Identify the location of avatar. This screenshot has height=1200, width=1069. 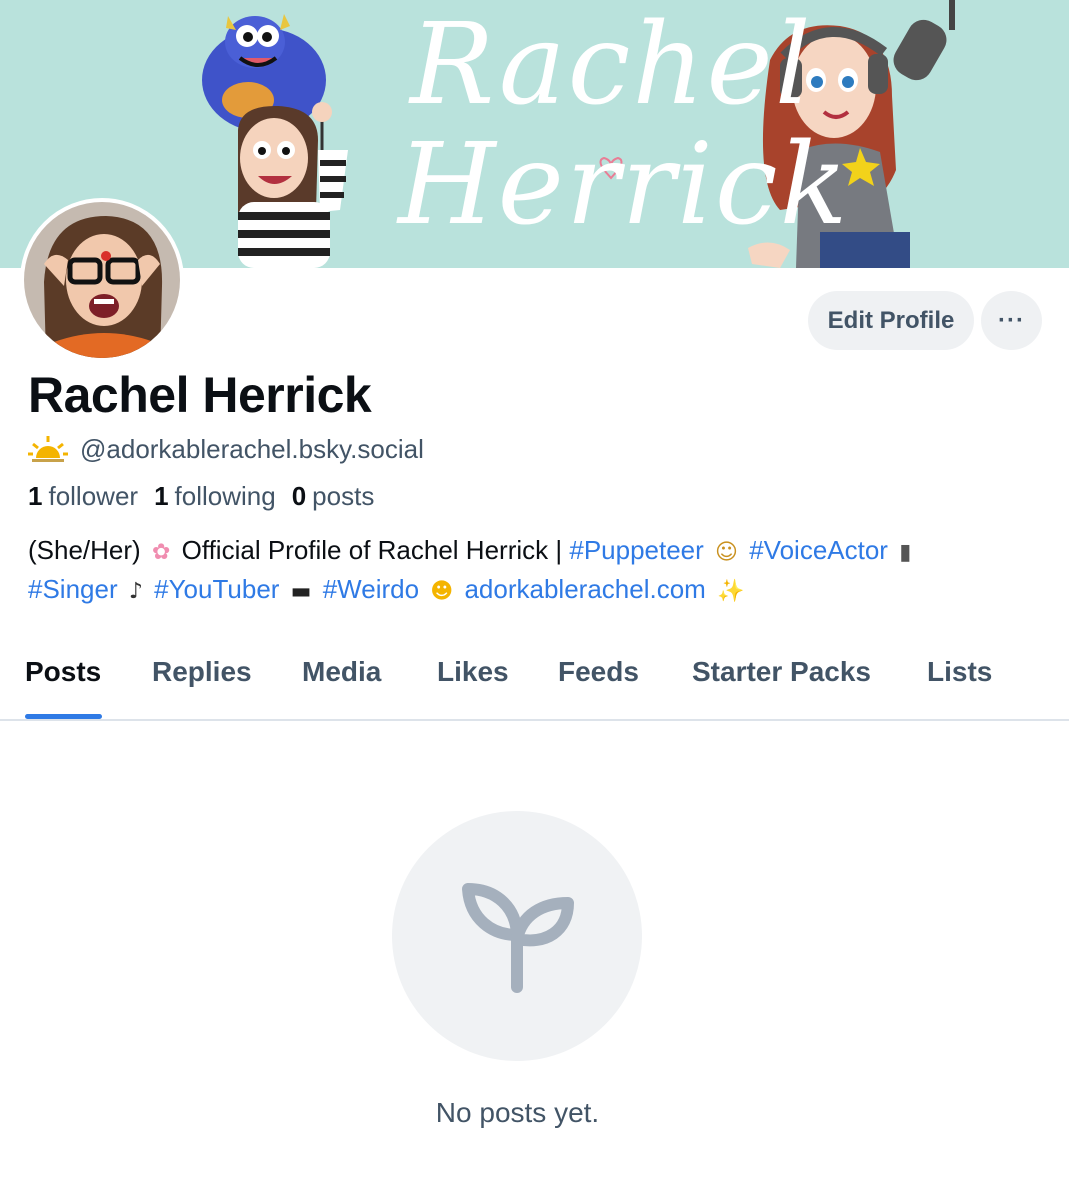
(102, 280).